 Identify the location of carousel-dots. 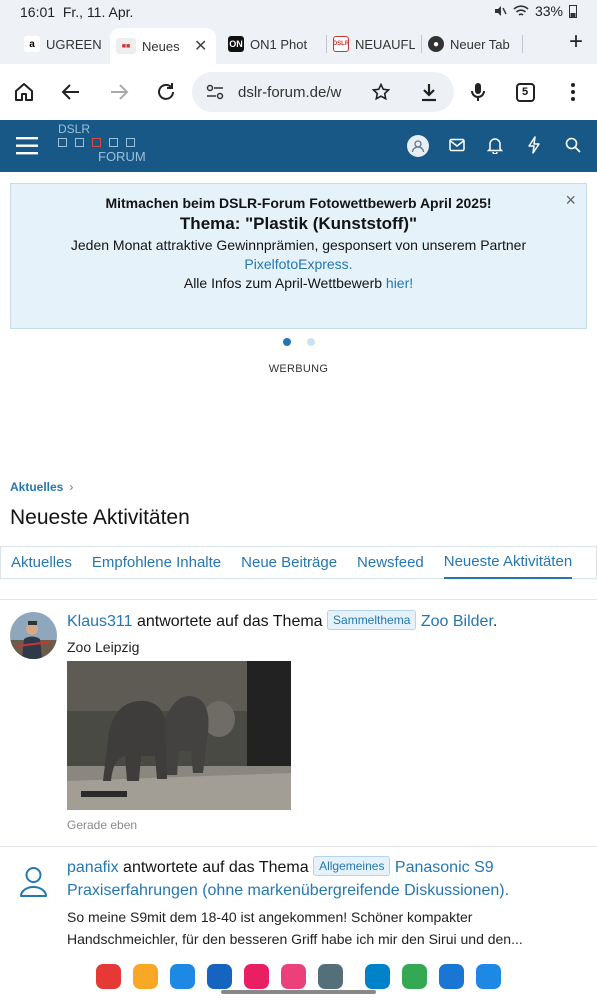
(298, 342).